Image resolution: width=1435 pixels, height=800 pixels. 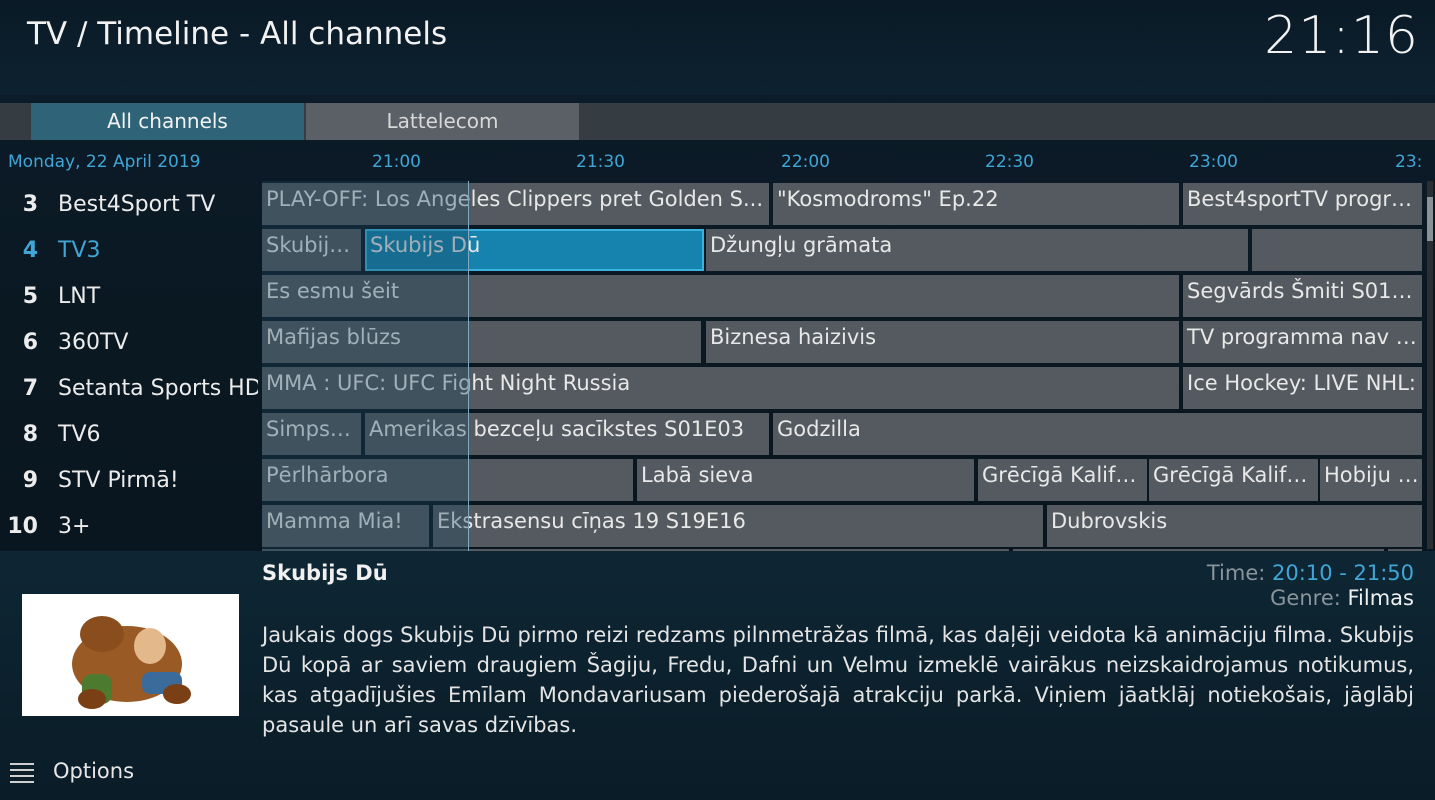 I want to click on programme-time: Time: 20:10 - 21:50, so click(x=1310, y=573).